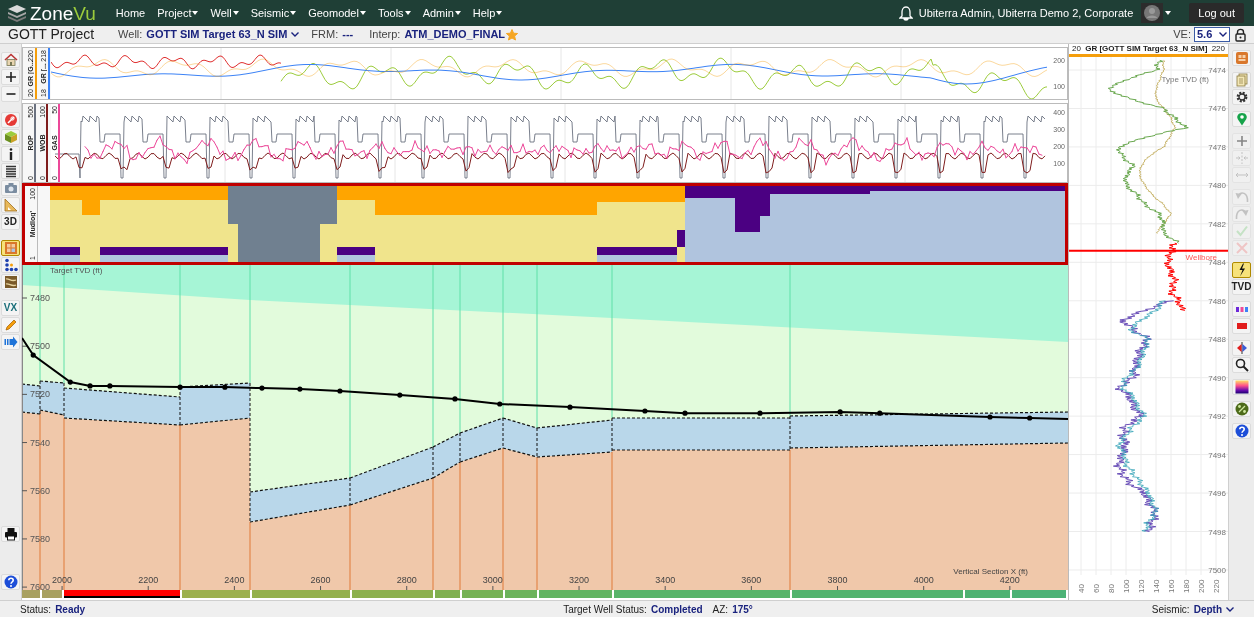 Image resolution: width=1254 pixels, height=617 pixels. Describe the element at coordinates (51, 34) in the screenshot. I see `project-title: GOTT Project` at that location.